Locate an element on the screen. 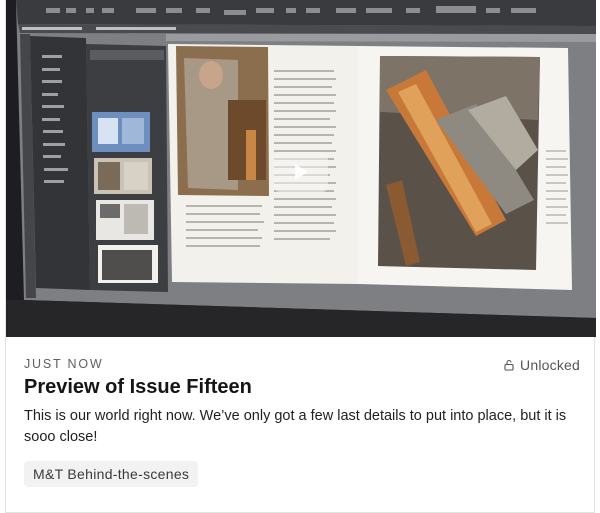 This screenshot has height=513, width=600. play-button is located at coordinates (301, 172).